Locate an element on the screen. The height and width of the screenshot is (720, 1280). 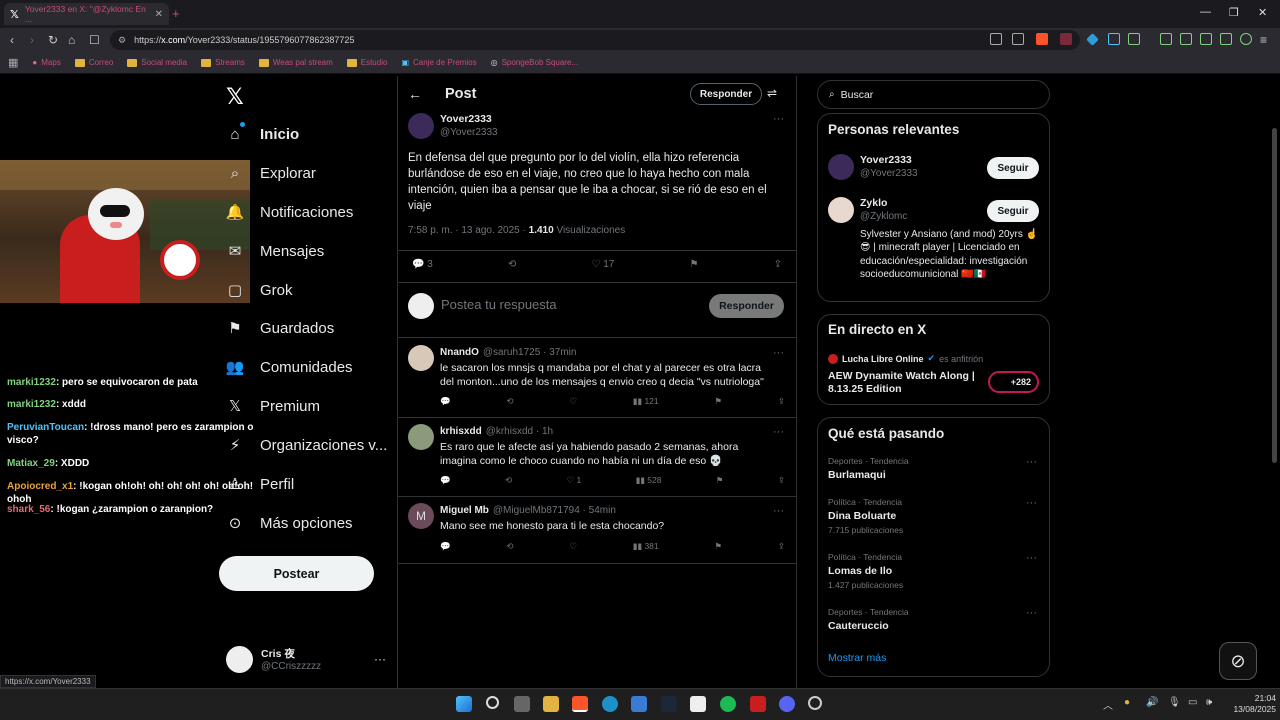
site-info-icon: ⚙ is located at coordinates (122, 40).